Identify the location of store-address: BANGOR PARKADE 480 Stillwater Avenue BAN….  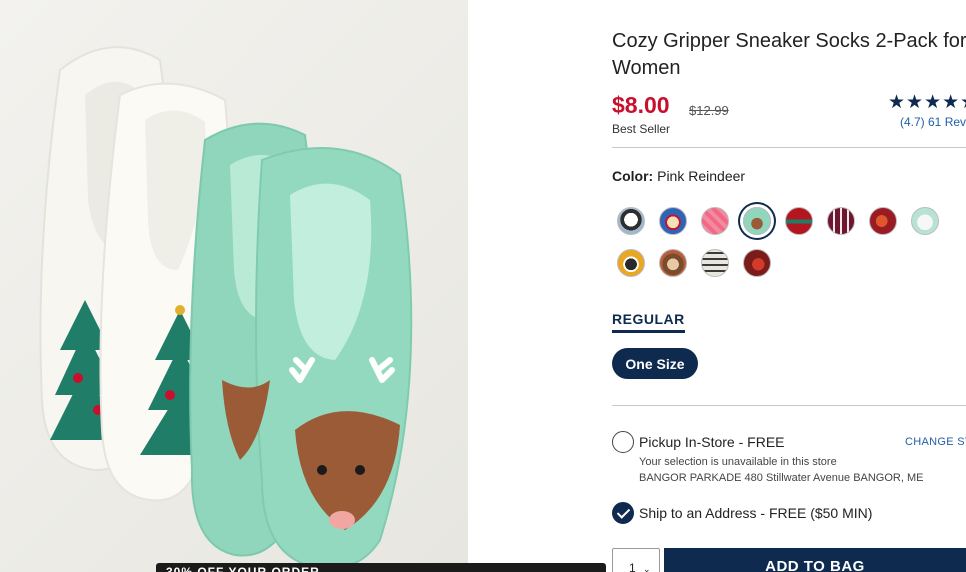
(781, 478).